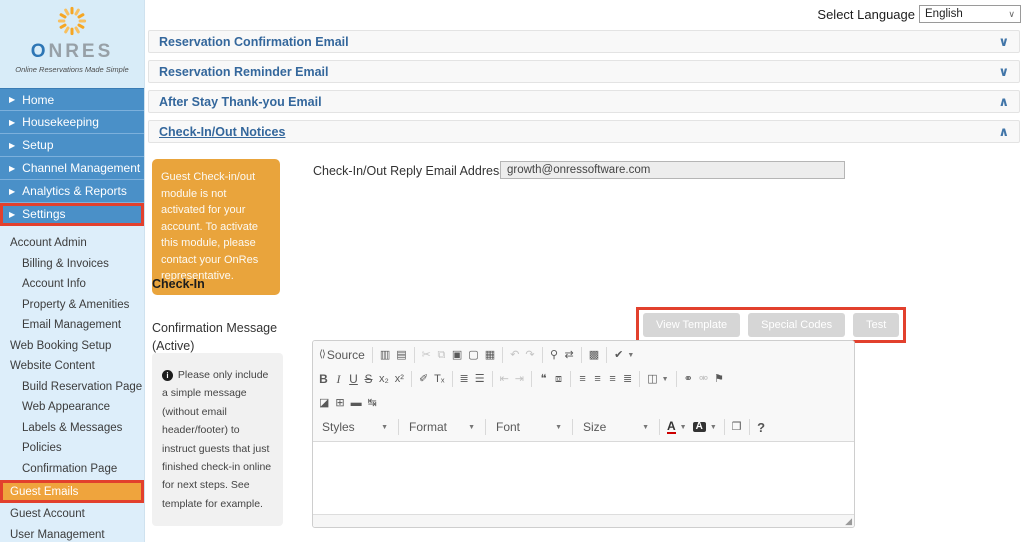 This screenshot has width=1024, height=542. I want to click on top-bar: Select Language English ∨, so click(584, 14).